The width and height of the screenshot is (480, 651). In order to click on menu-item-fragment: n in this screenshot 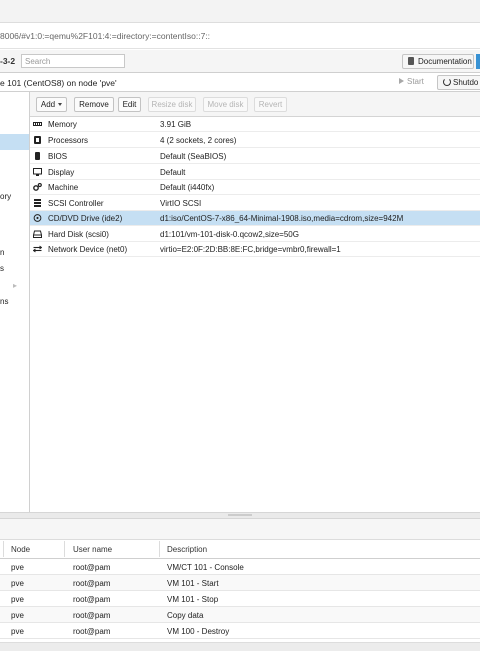, I will do `click(2, 252)`.